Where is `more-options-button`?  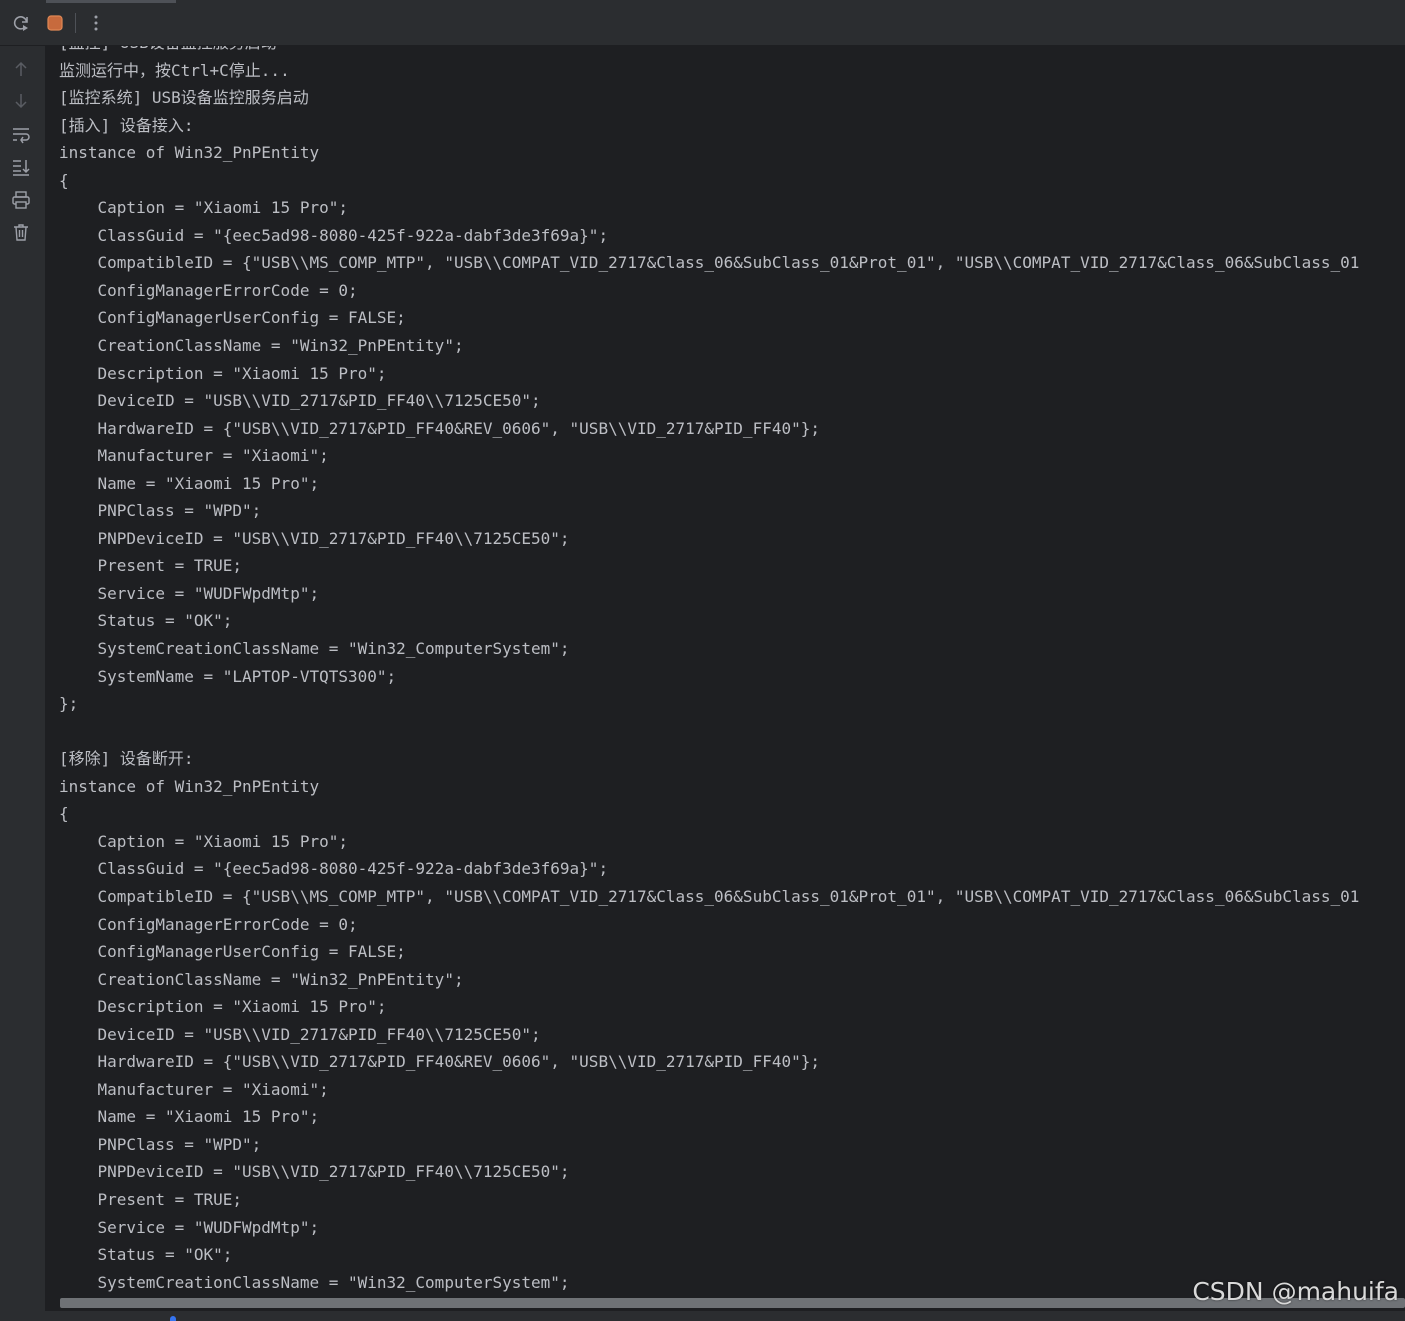 more-options-button is located at coordinates (96, 23).